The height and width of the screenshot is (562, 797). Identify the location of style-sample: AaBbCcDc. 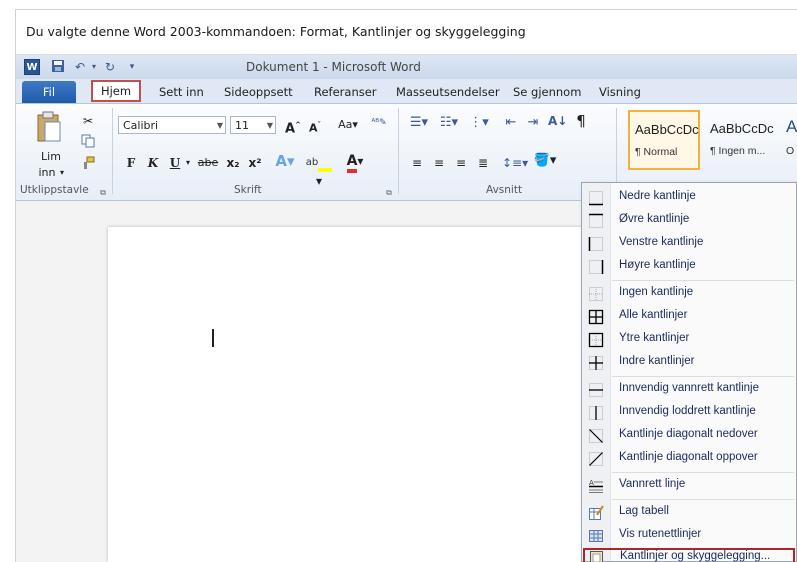
(667, 129).